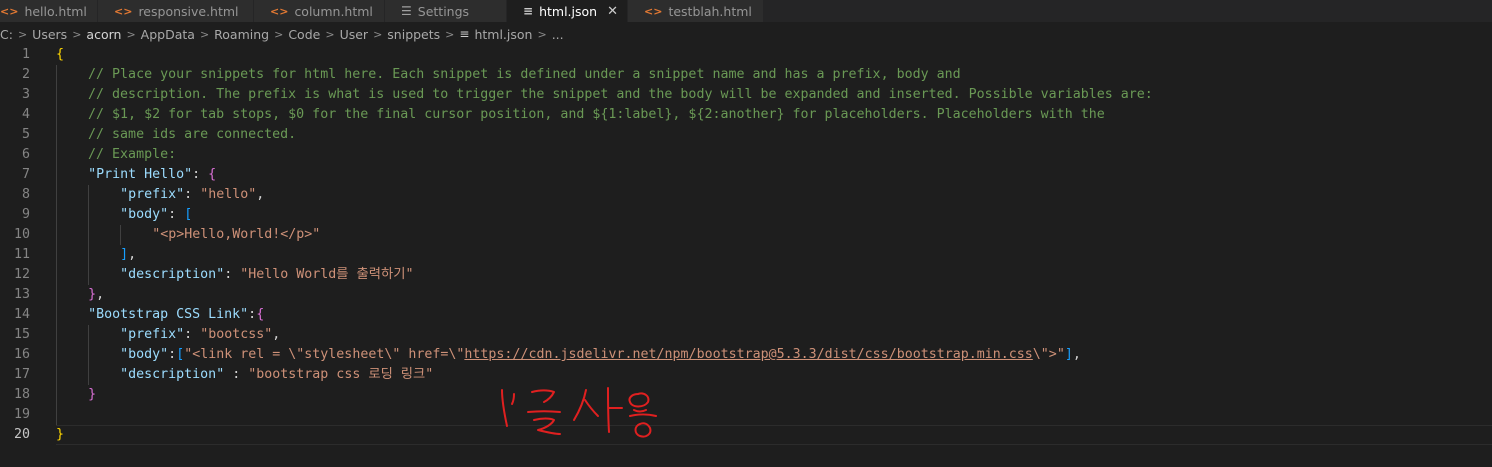 The width and height of the screenshot is (1492, 467). I want to click on line-number: 9, so click(25, 214).